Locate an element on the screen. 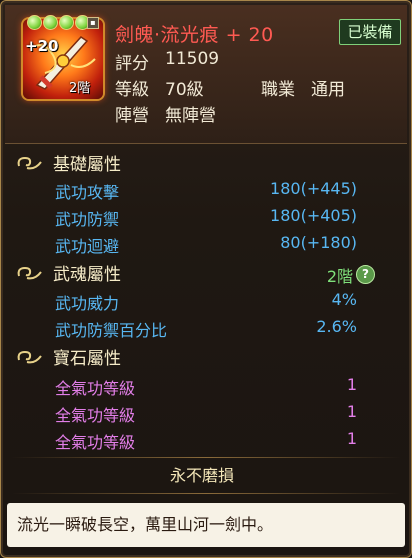 Image resolution: width=412 pixels, height=558 pixels. section-title: 武魂屬性 is located at coordinates (87, 274).